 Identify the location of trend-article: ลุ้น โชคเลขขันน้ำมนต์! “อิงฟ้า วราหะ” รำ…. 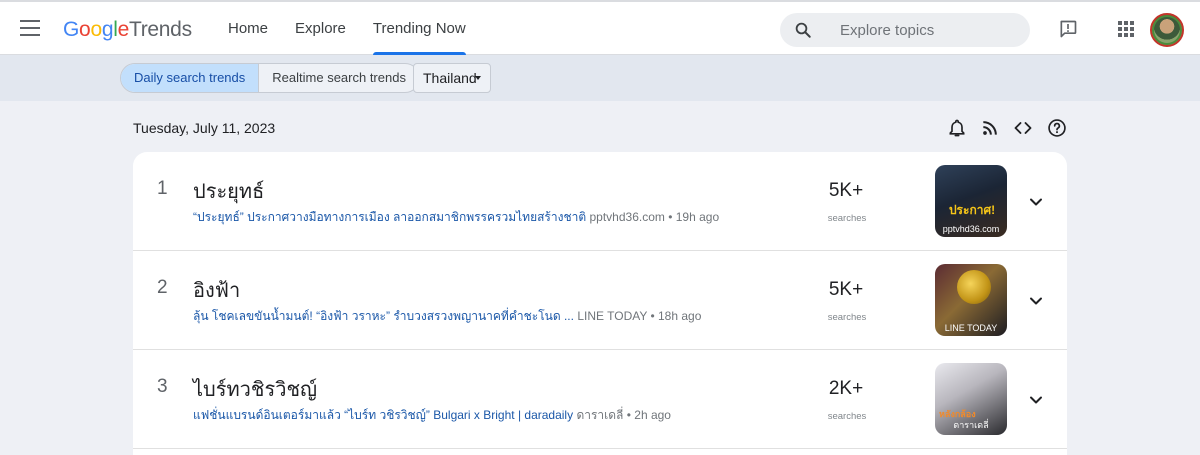
(447, 316).